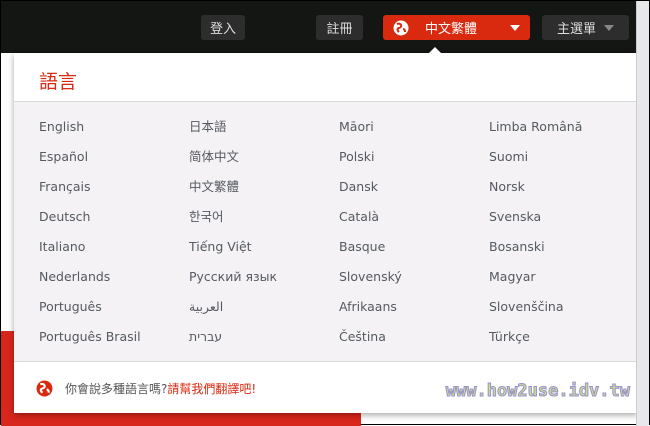 The width and height of the screenshot is (650, 426). Describe the element at coordinates (90, 133) in the screenshot. I see `language-option: English` at that location.